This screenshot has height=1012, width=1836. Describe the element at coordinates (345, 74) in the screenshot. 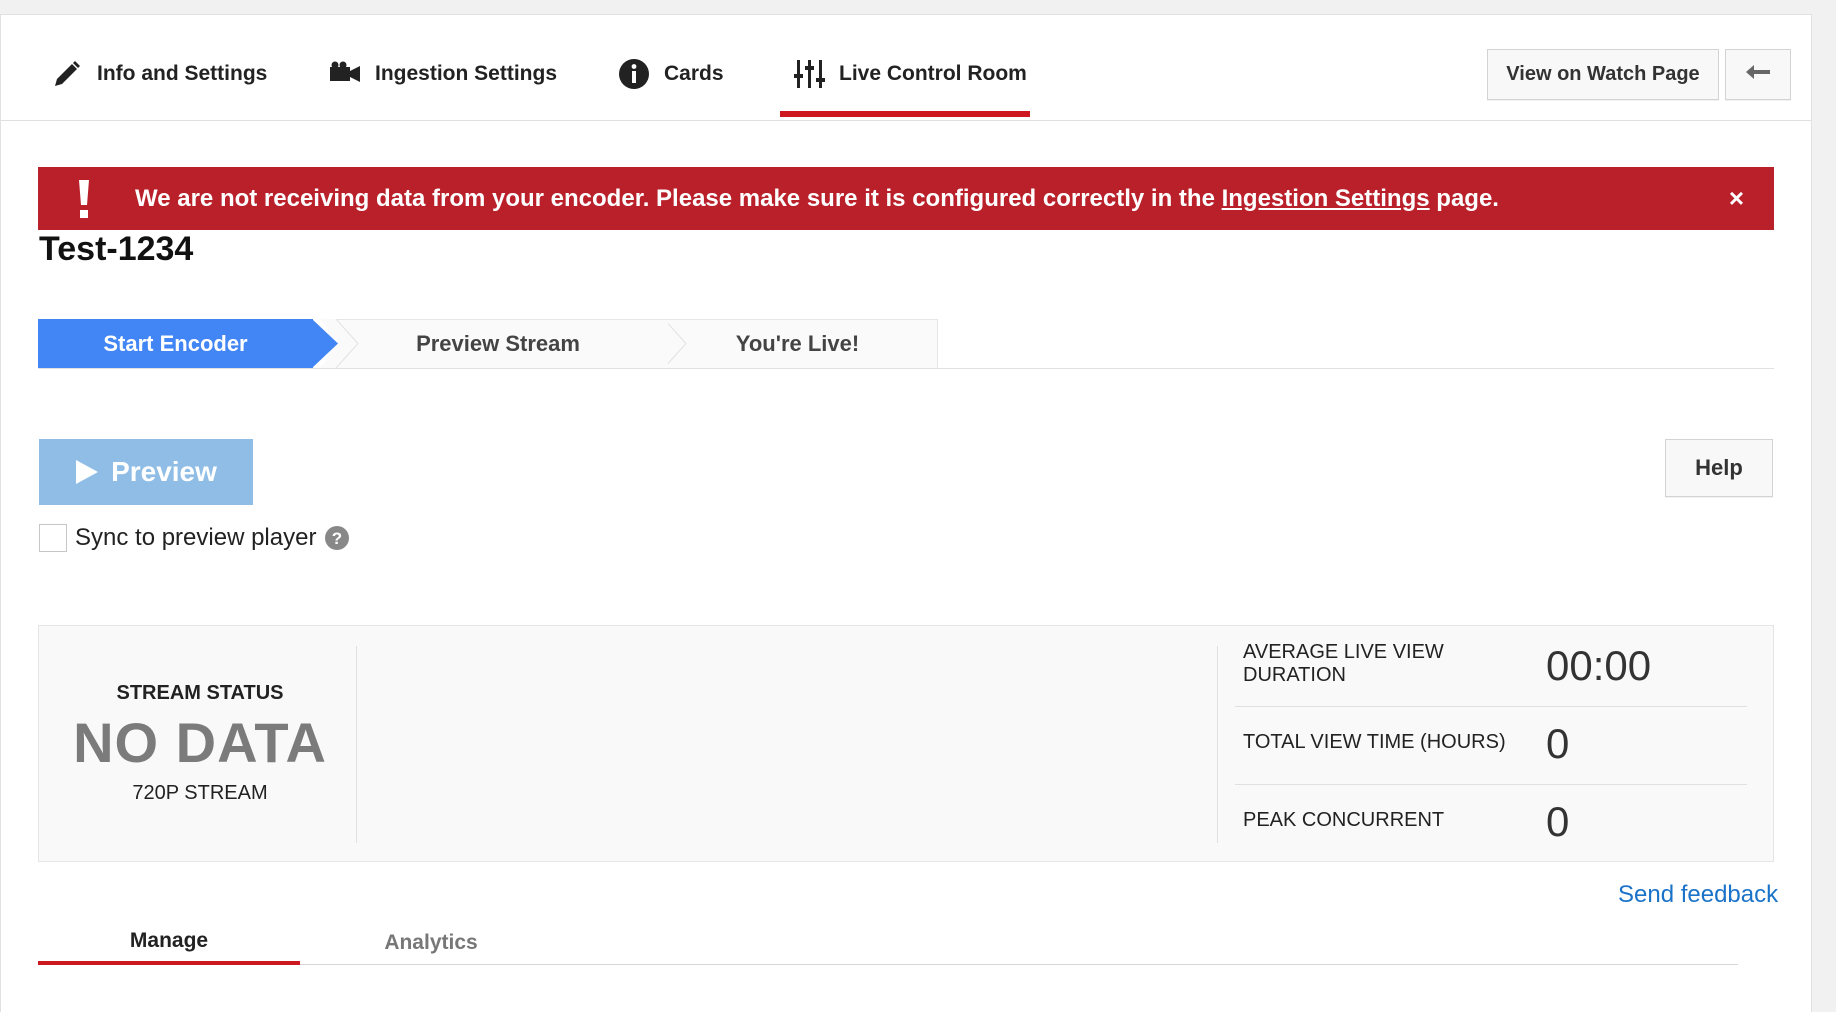

I see `camera-icon` at that location.